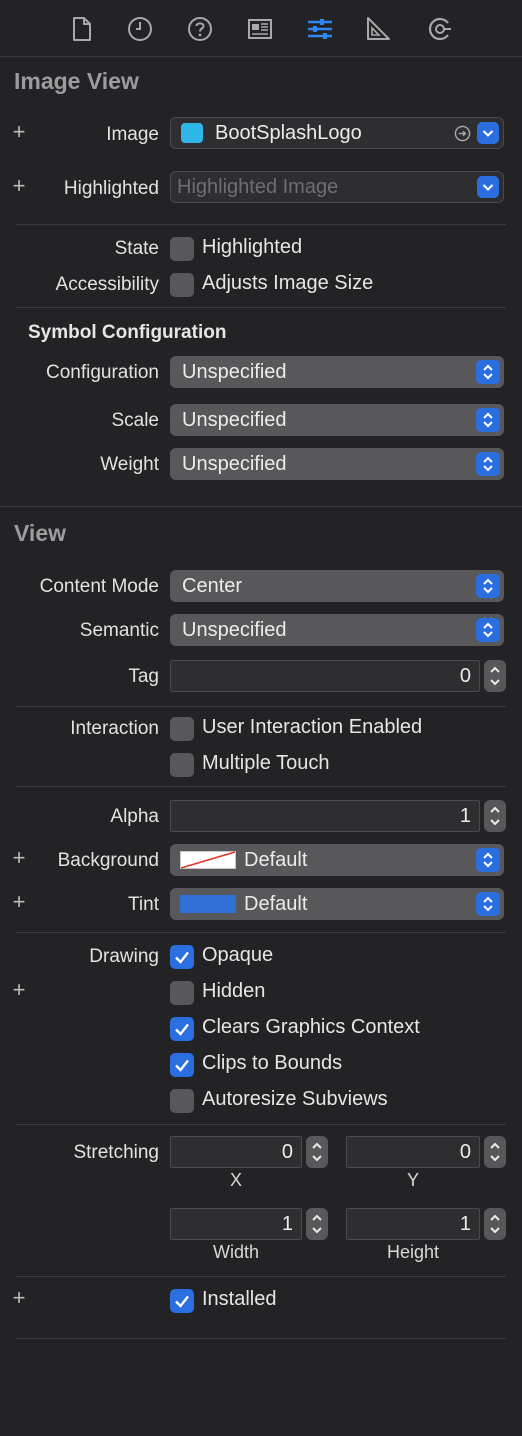  I want to click on highlighted-image-placeholder: Highlighted Image, so click(258, 187).